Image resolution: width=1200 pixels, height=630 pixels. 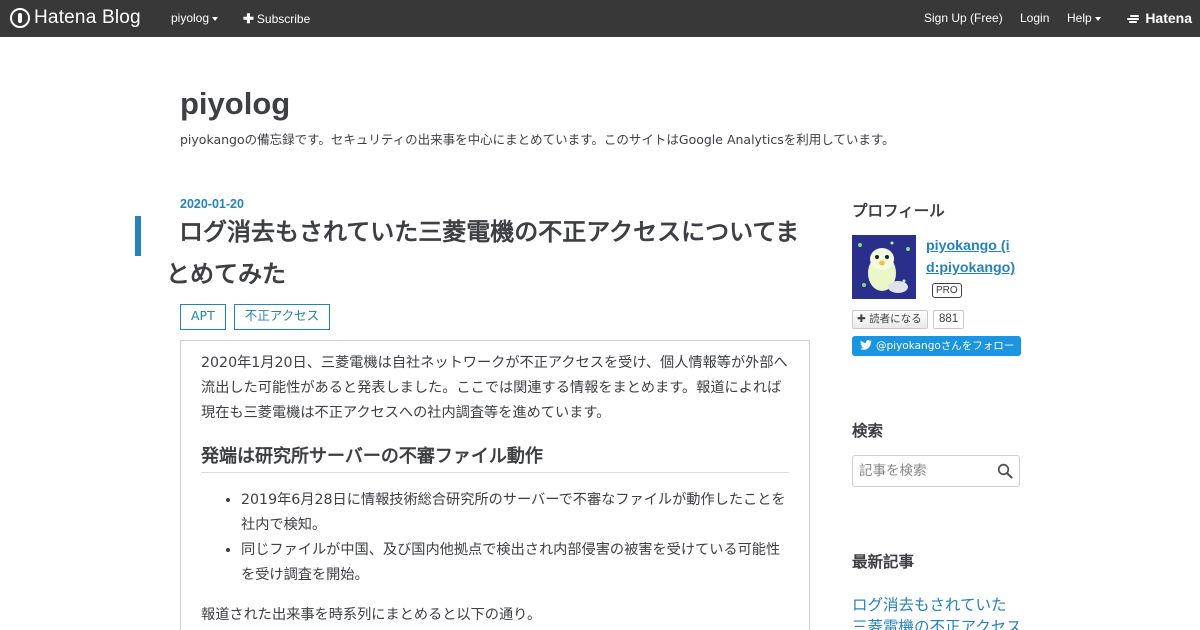 What do you see at coordinates (895, 319) in the screenshot?
I see `reader-button-label: 読者になる` at bounding box center [895, 319].